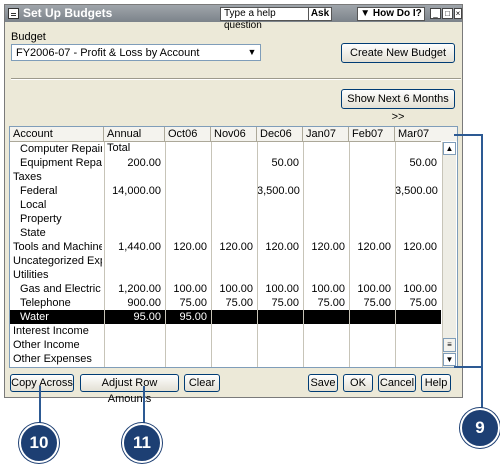 The height and width of the screenshot is (470, 500). I want to click on scroll-thumb: ≡, so click(449, 345).